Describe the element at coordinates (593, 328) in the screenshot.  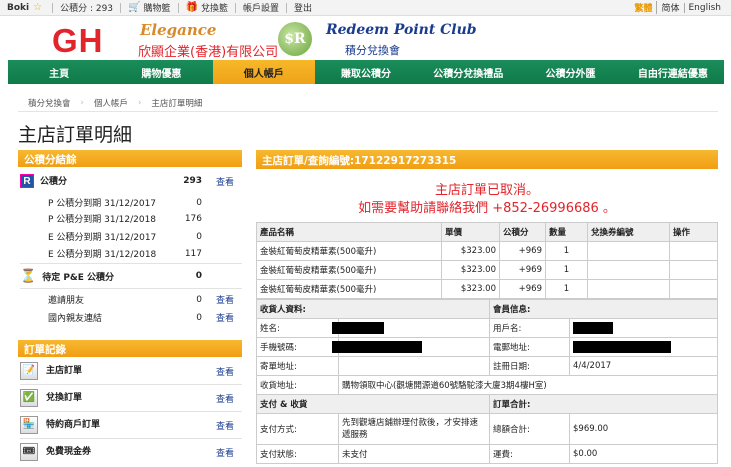
I see `redacted-username` at that location.